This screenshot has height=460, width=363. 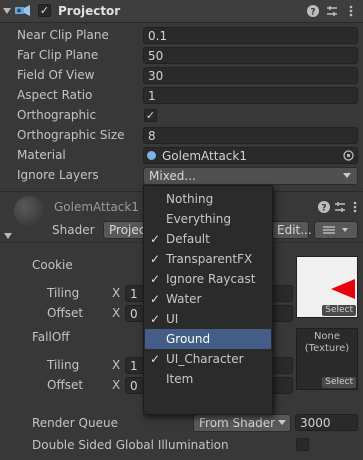 What do you see at coordinates (65, 313) in the screenshot?
I see `cookie-offset-label: Offset` at bounding box center [65, 313].